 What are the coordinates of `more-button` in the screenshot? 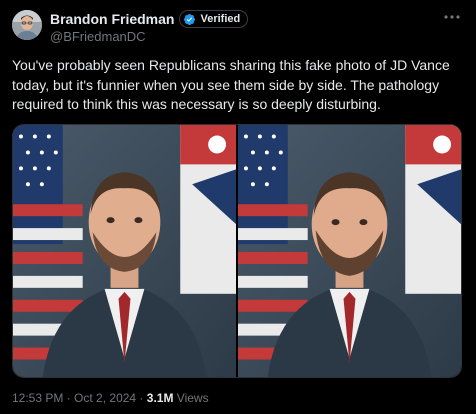 It's located at (452, 17).